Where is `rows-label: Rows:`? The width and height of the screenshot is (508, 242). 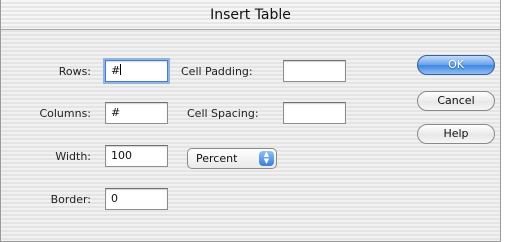
rows-label: Rows: is located at coordinates (74, 71).